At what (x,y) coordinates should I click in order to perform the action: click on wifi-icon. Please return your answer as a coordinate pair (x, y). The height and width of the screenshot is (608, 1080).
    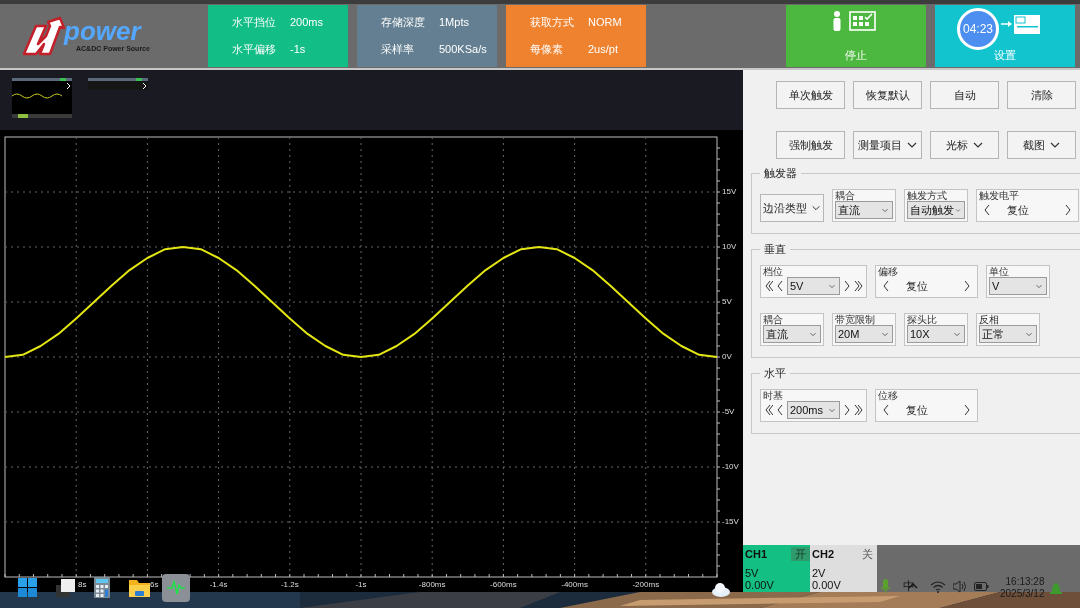
    Looking at the image, I should click on (938, 586).